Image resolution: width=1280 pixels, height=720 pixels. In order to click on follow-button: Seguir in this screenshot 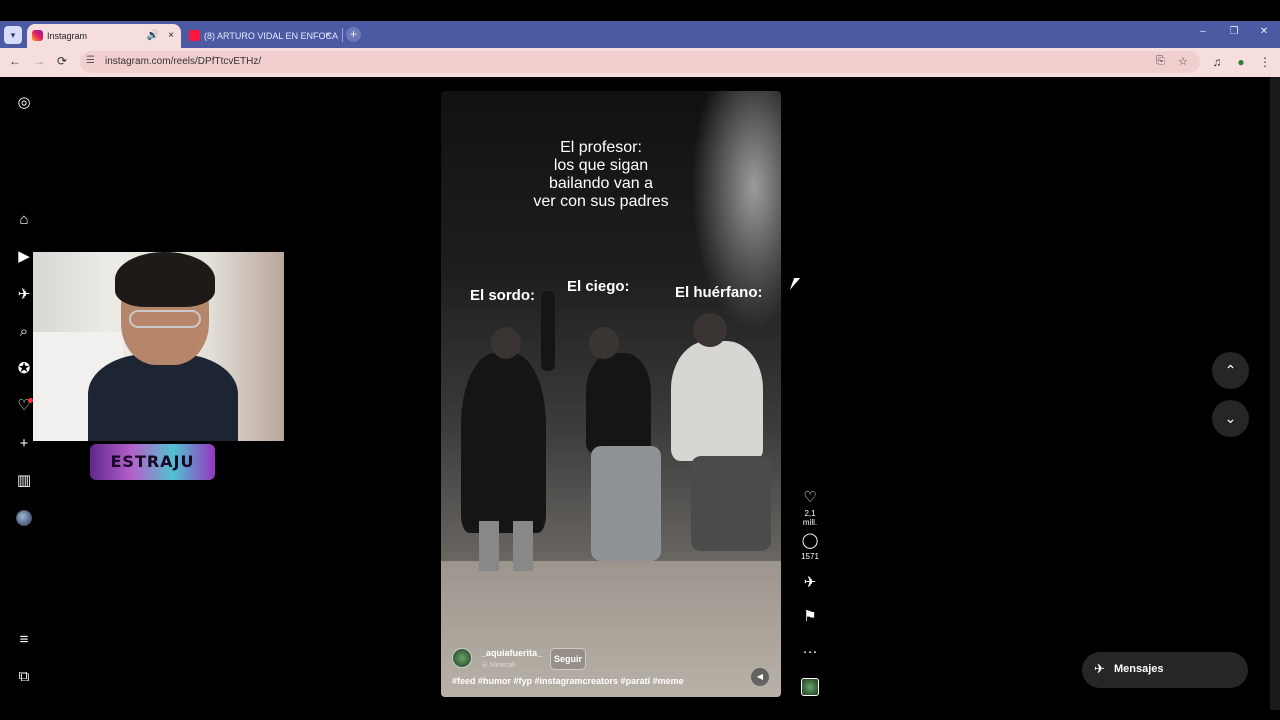, I will do `click(568, 659)`.